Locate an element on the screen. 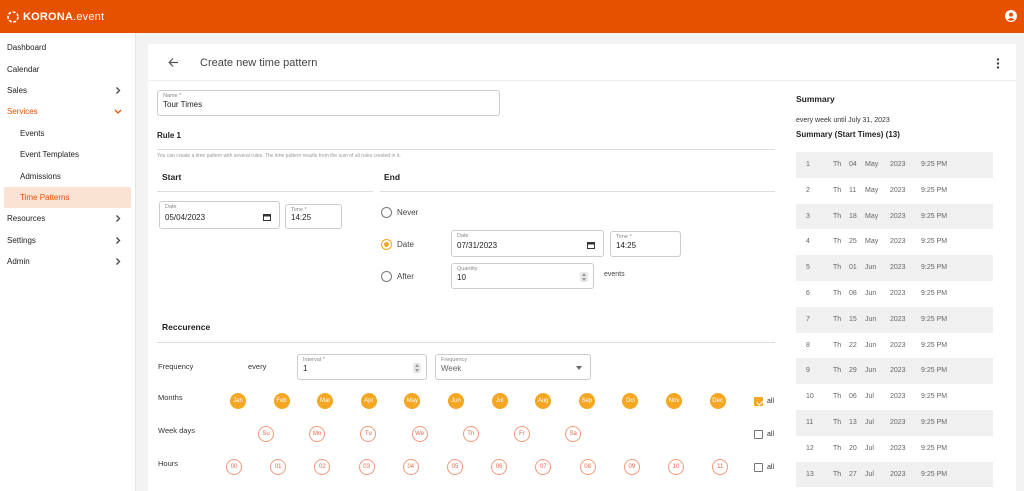 This screenshot has height=491, width=1024. summary-cell-n: 7 is located at coordinates (808, 319).